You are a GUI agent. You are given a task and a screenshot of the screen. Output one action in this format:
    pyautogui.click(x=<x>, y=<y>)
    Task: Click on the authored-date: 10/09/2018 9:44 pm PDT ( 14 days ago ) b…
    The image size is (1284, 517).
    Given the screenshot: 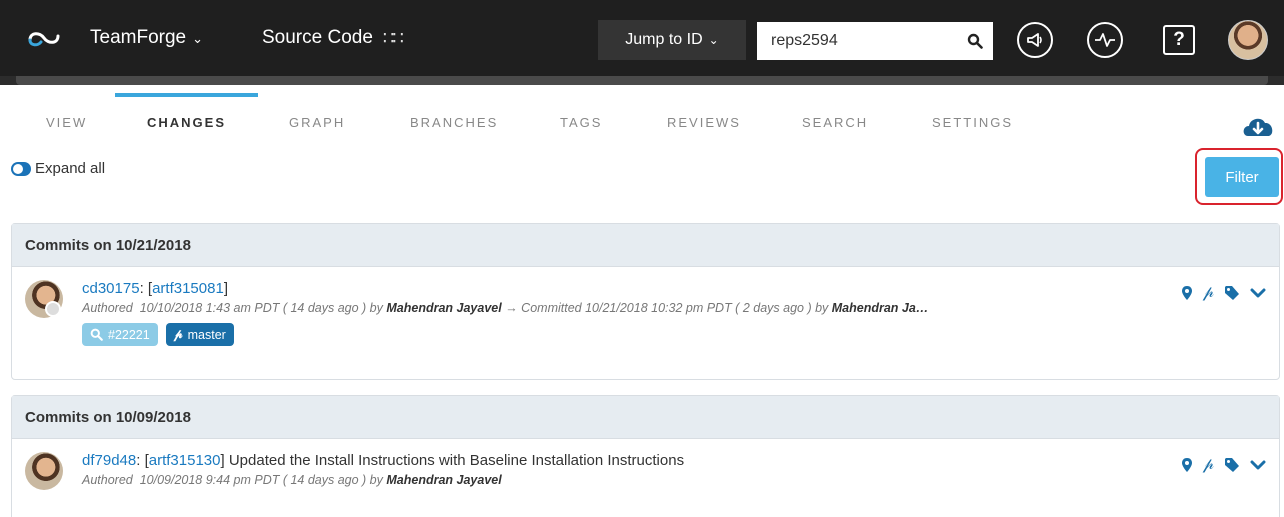 What is the action you would take?
    pyautogui.click(x=261, y=480)
    